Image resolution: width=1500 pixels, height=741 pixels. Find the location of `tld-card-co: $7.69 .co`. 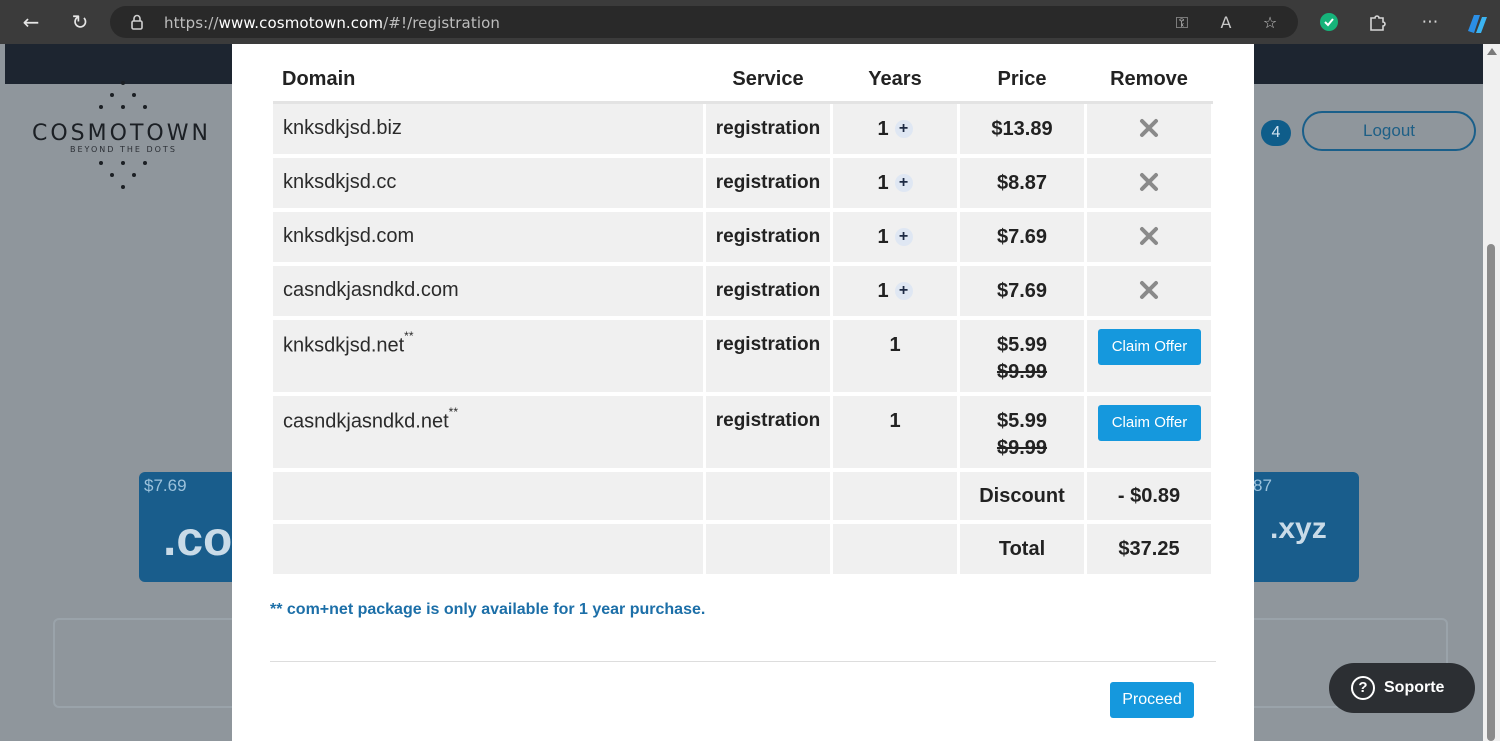

tld-card-co: $7.69 .co is located at coordinates (189, 527).